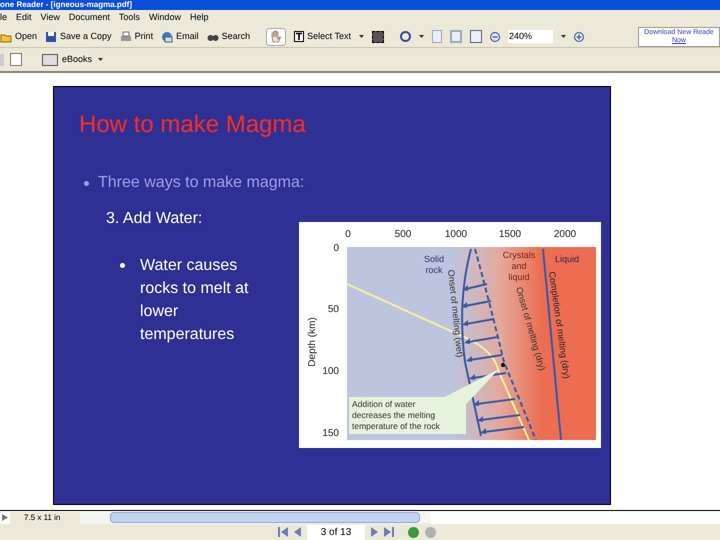 The width and height of the screenshot is (720, 540). Describe the element at coordinates (394, 415) in the screenshot. I see `callout-text: decreases the melting` at that location.